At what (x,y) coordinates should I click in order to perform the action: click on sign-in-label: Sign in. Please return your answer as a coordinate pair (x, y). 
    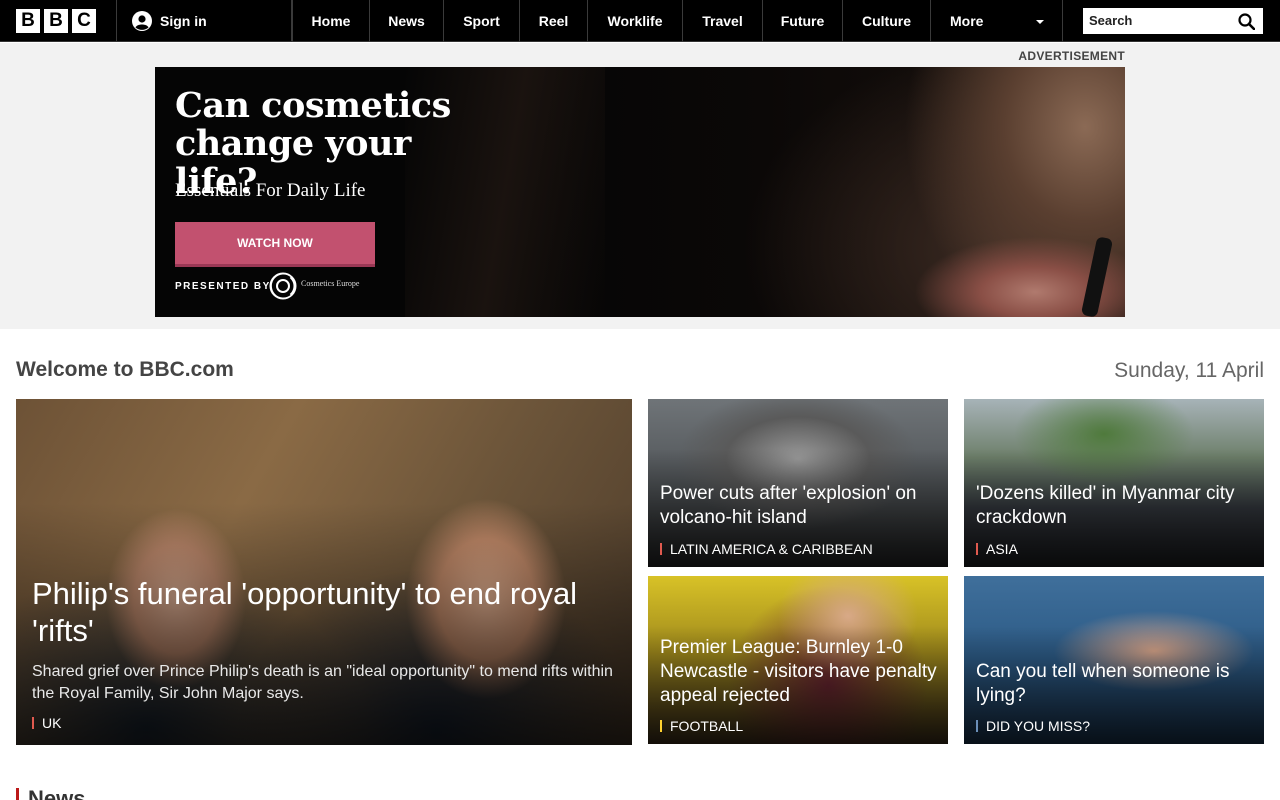
    Looking at the image, I should click on (183, 20).